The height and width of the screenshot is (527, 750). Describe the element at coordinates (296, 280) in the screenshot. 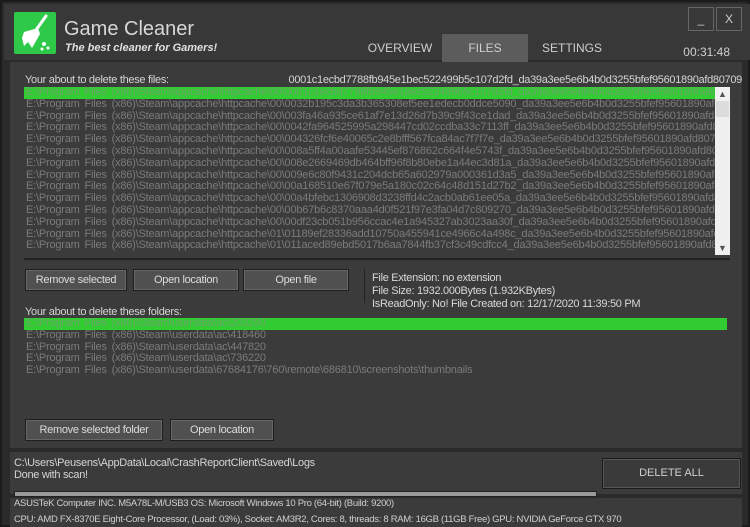

I see `open-file-button: Open file` at that location.